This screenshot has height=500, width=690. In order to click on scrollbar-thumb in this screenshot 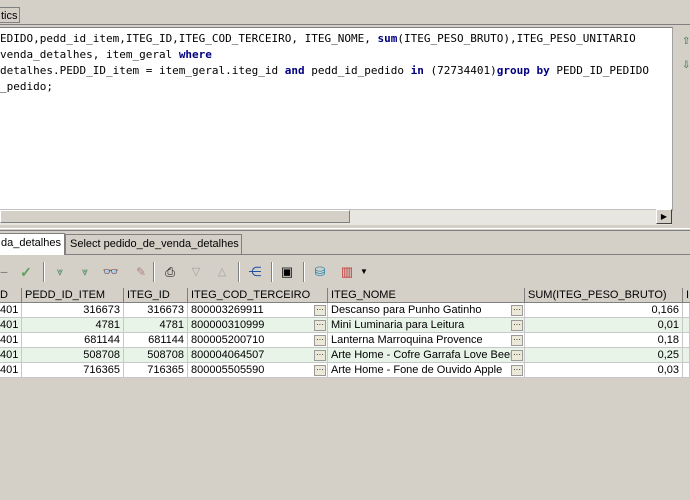, I will do `click(175, 216)`.